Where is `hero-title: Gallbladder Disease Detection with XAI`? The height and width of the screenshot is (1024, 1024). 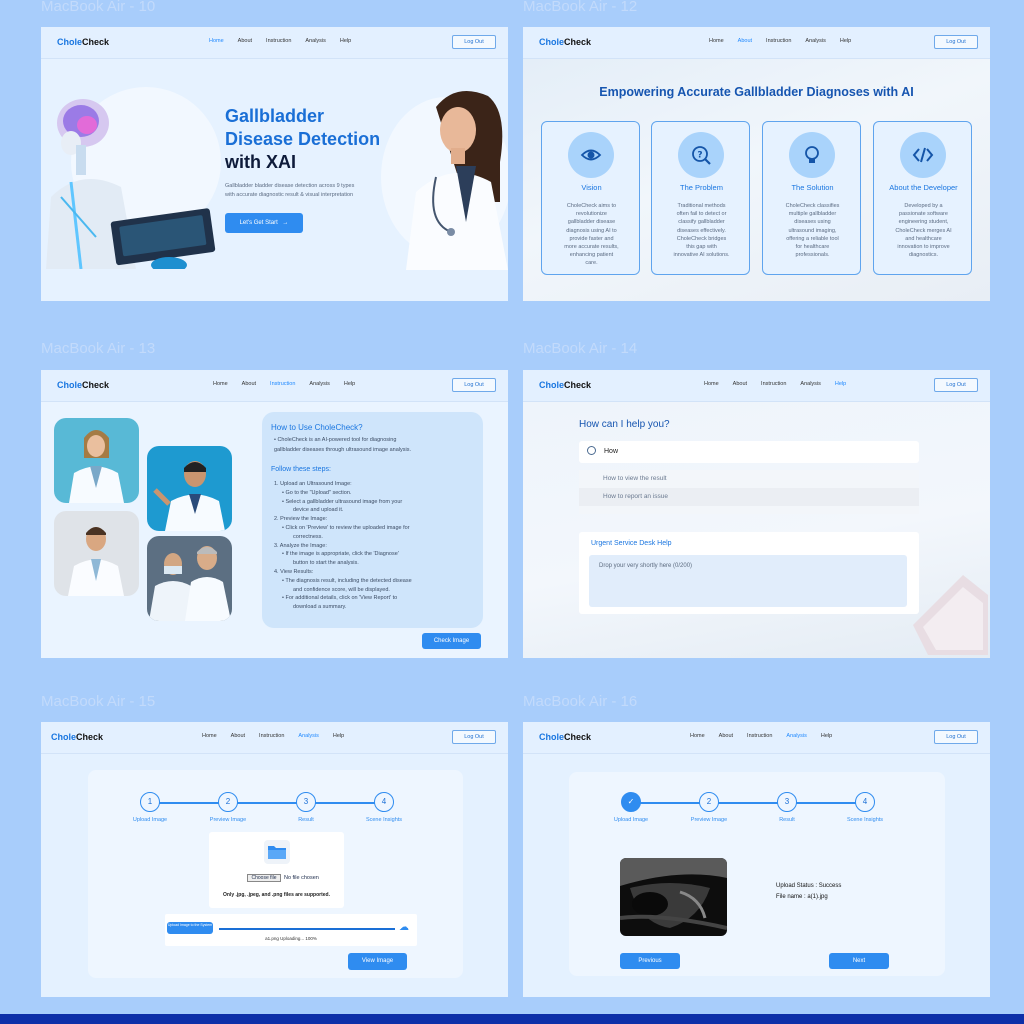 hero-title: Gallbladder Disease Detection with XAI is located at coordinates (302, 139).